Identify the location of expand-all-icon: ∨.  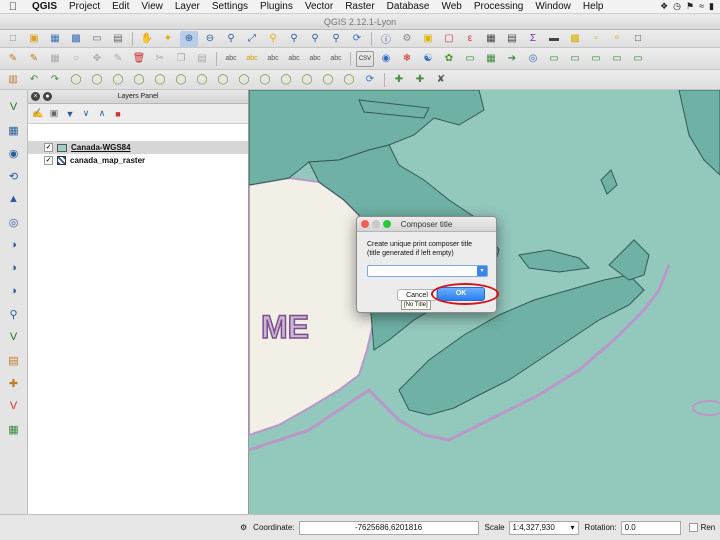
(86, 114).